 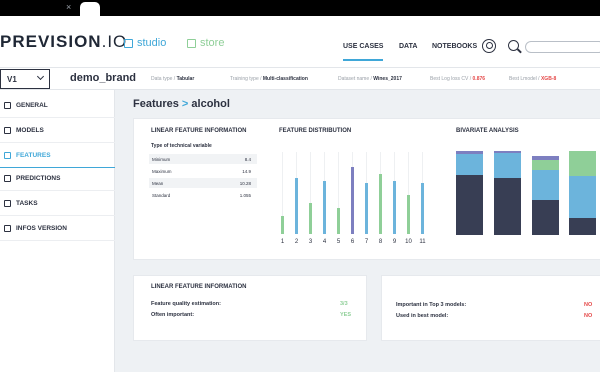 What do you see at coordinates (338, 242) in the screenshot?
I see `x-tick-label: 5` at bounding box center [338, 242].